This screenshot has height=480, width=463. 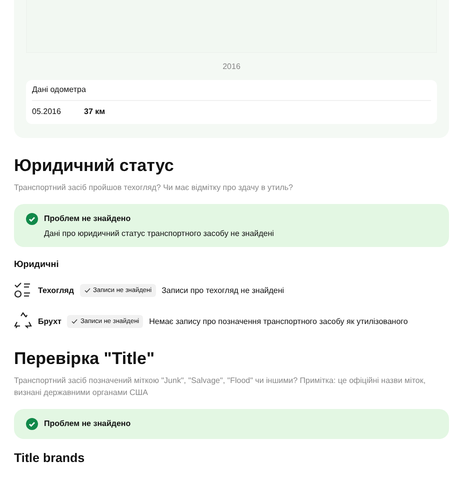 What do you see at coordinates (56, 290) in the screenshot?
I see `record-name: Техогляд` at bounding box center [56, 290].